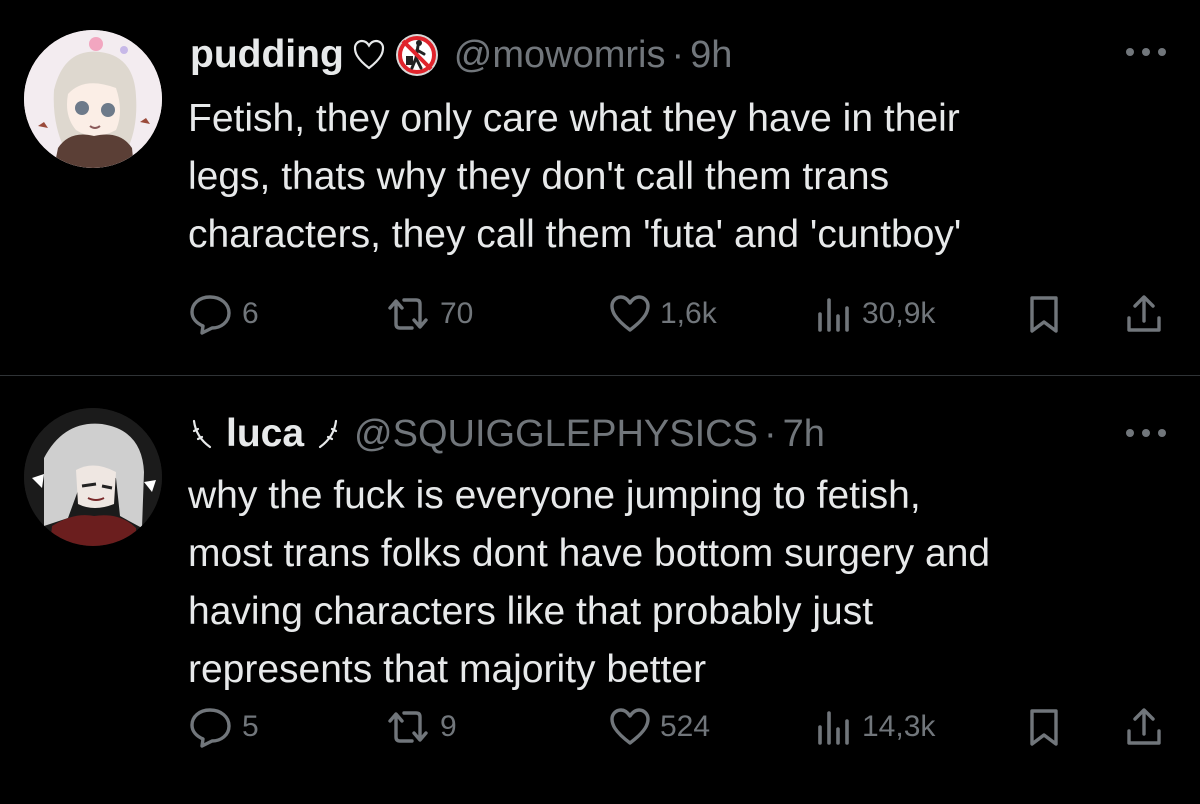 This screenshot has height=804, width=1200. Describe the element at coordinates (448, 726) in the screenshot. I see `repost-count: 9` at that location.